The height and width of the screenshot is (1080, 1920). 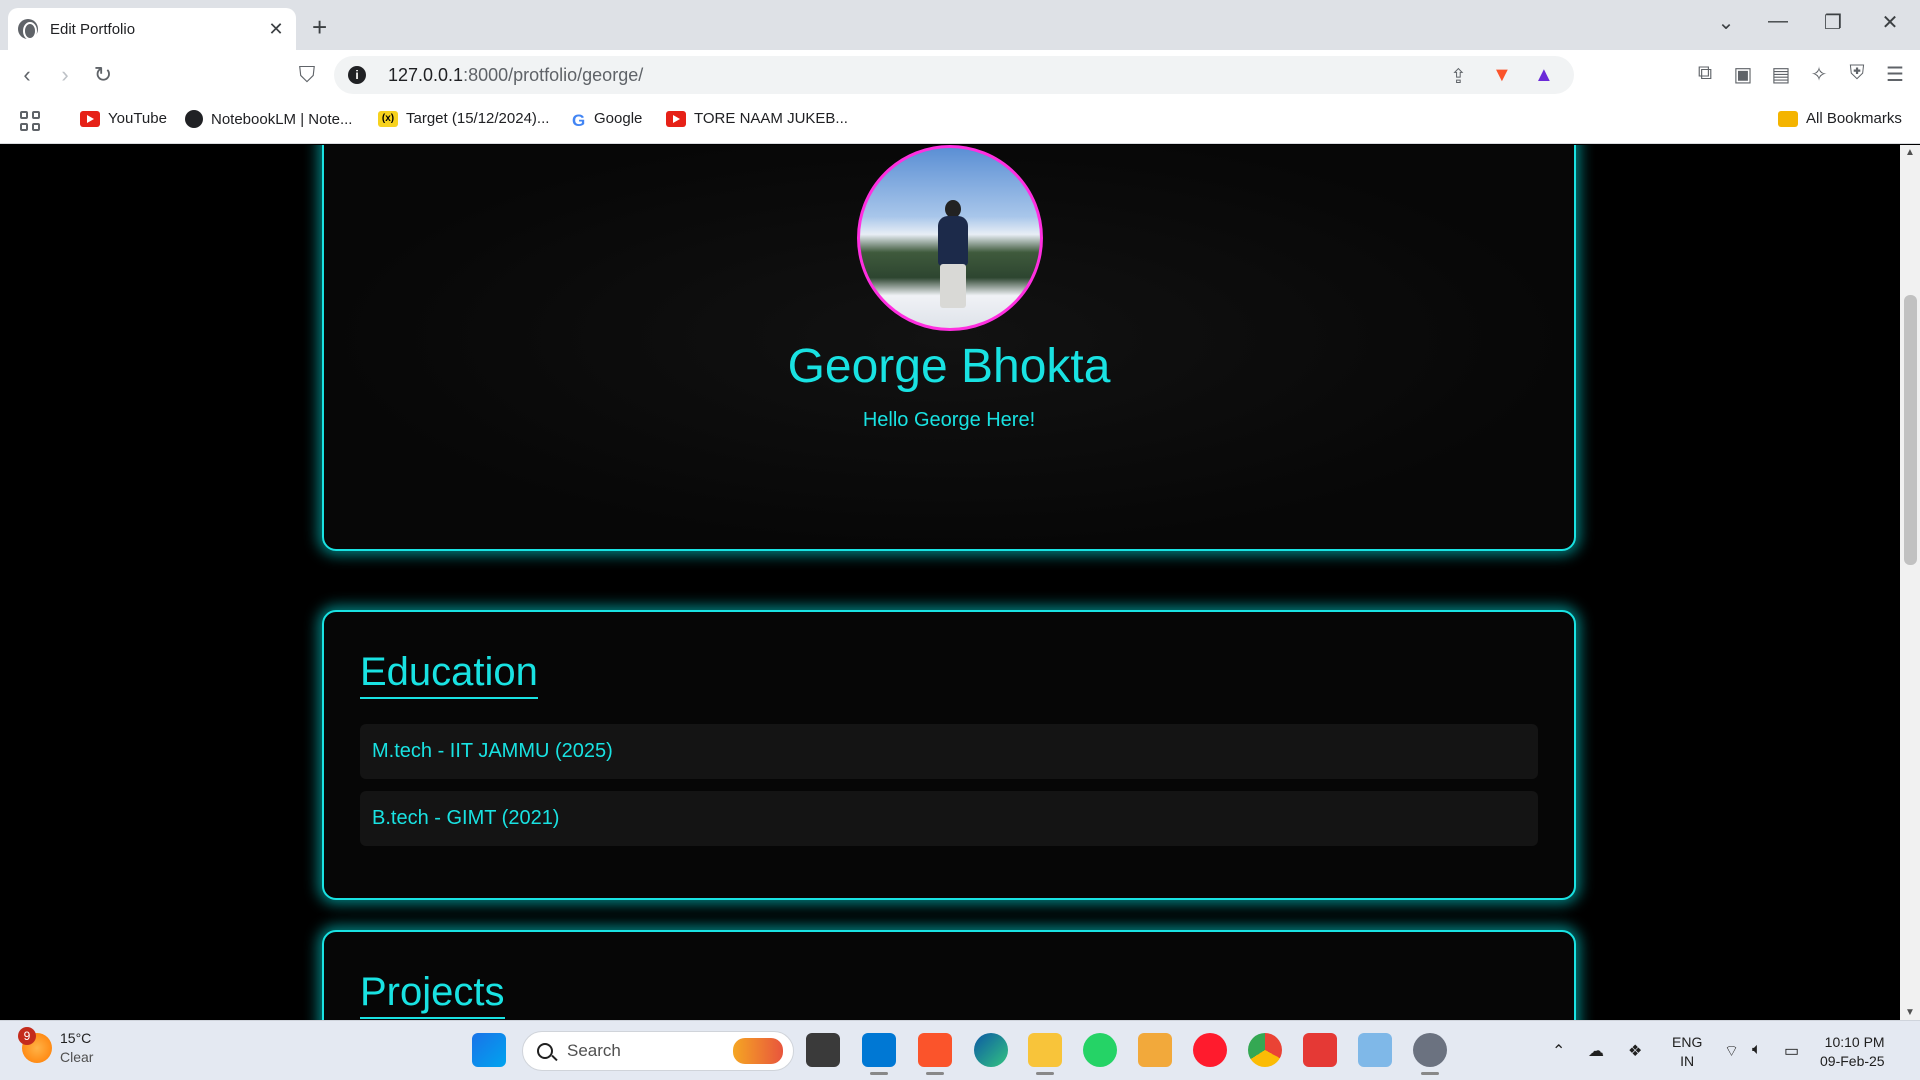 I want to click on bookmark-icon: ⛉, so click(x=307, y=75).